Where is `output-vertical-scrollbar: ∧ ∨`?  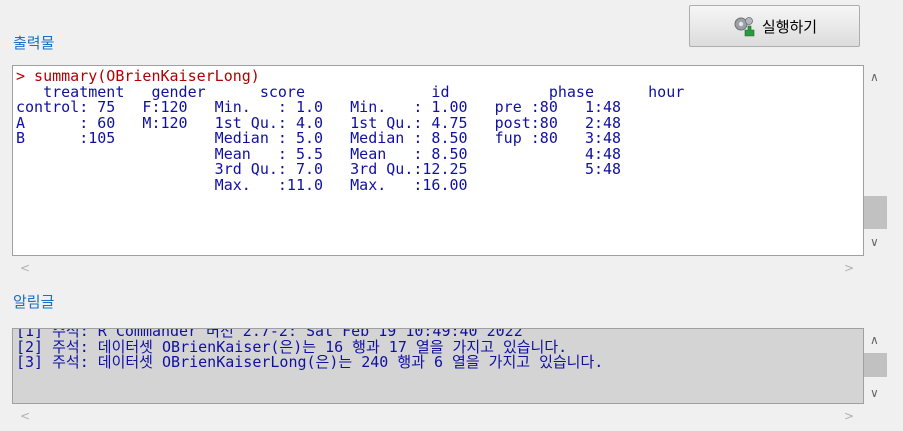 output-vertical-scrollbar: ∧ ∨ is located at coordinates (875, 160).